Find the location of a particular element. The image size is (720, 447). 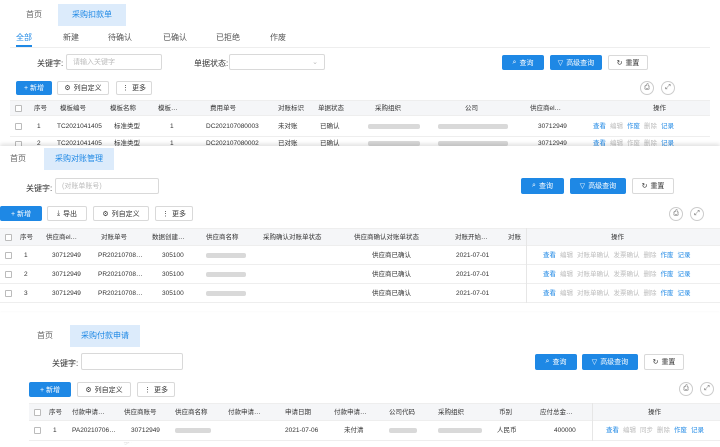

keyword-input: (对账单账号) is located at coordinates (107, 186).